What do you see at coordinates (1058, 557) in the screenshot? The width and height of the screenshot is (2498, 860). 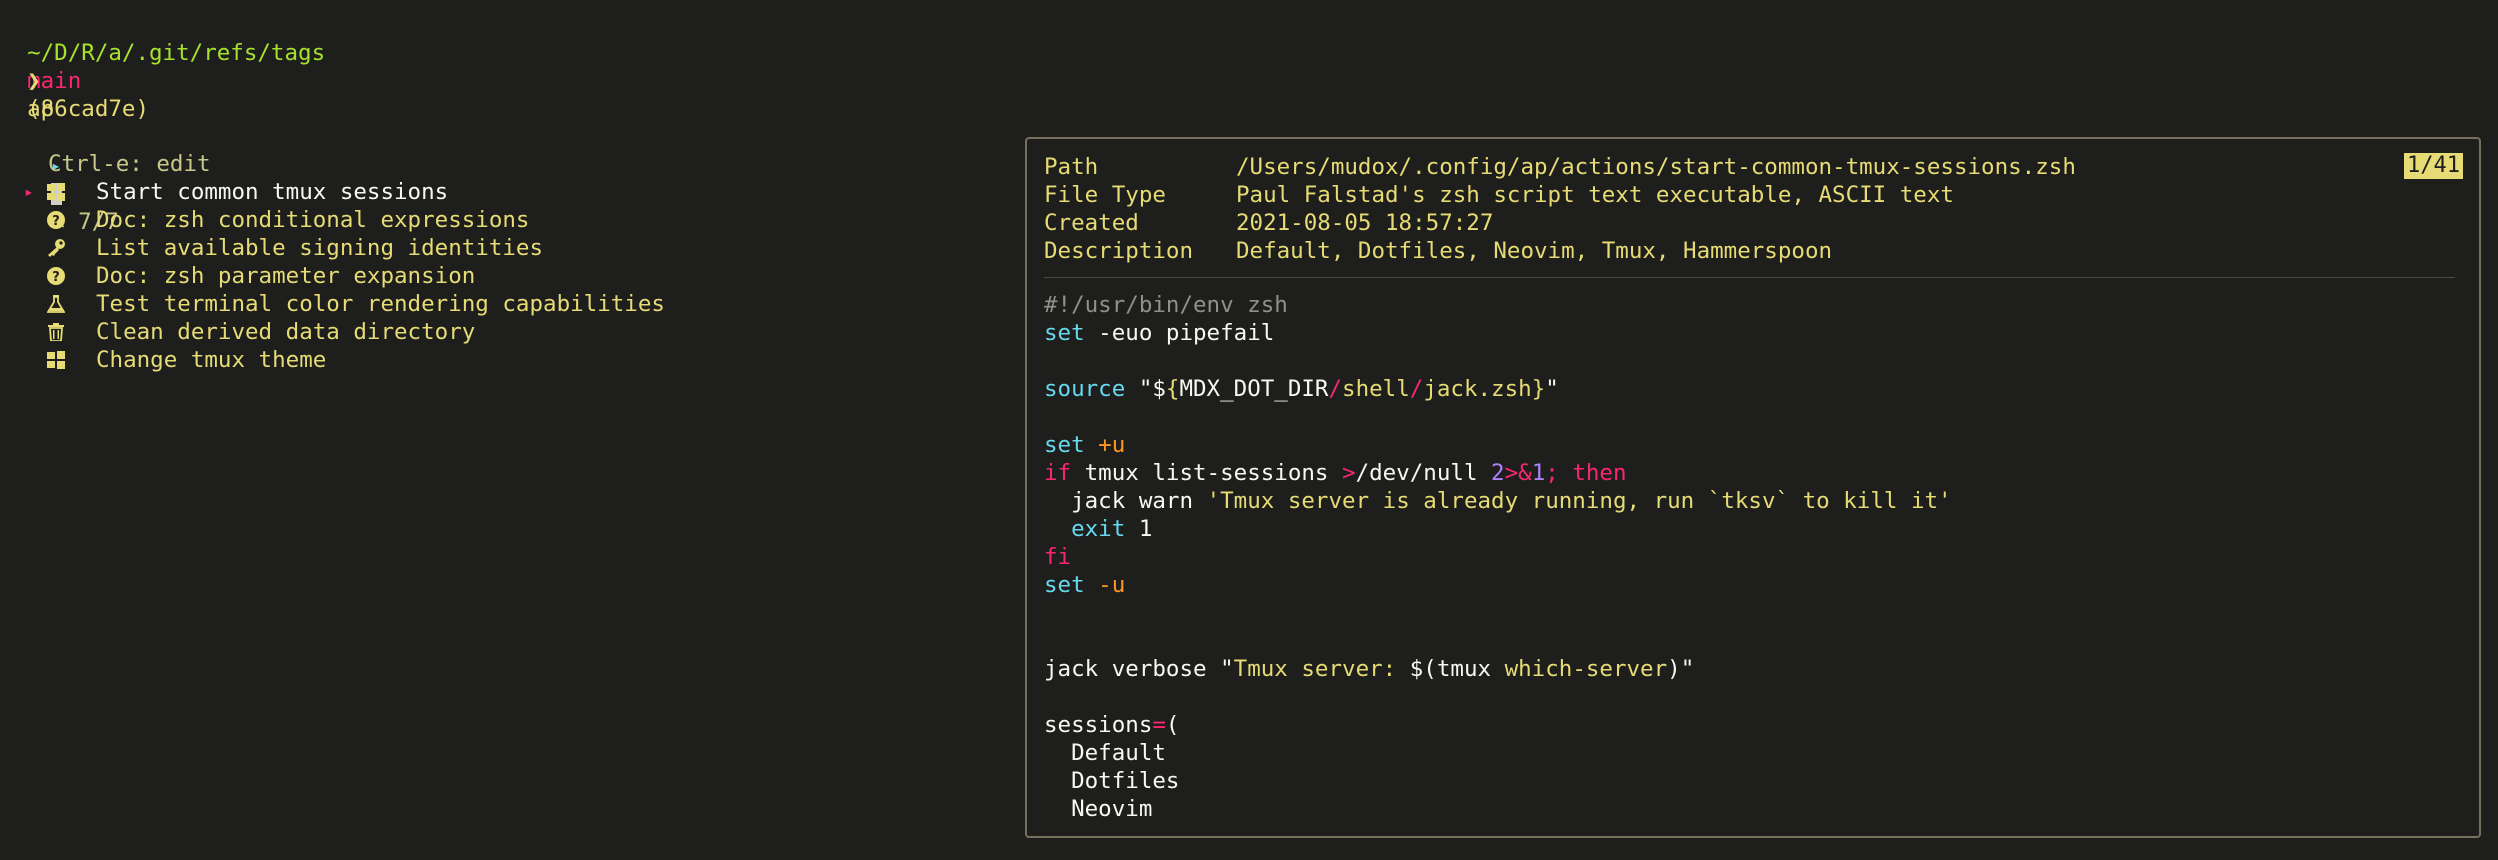 I see `code-line-fi: fi` at bounding box center [1058, 557].